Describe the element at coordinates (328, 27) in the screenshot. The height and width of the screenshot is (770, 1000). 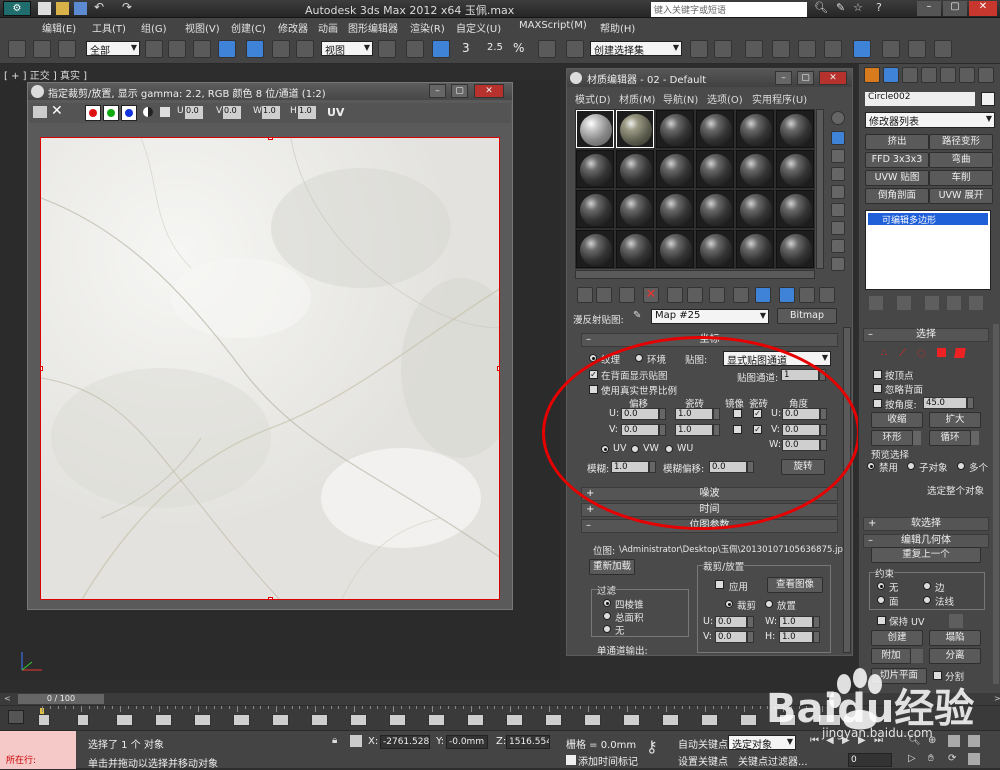
I see `menu-animation: 动画` at that location.